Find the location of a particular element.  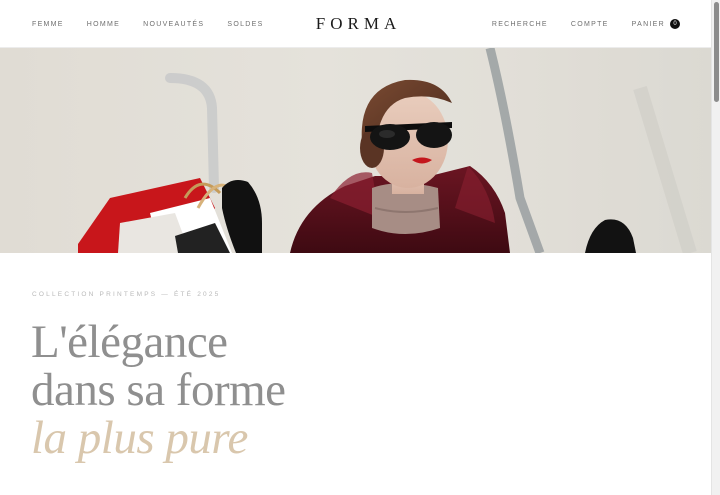

account-link: COMPTE is located at coordinates (590, 24).